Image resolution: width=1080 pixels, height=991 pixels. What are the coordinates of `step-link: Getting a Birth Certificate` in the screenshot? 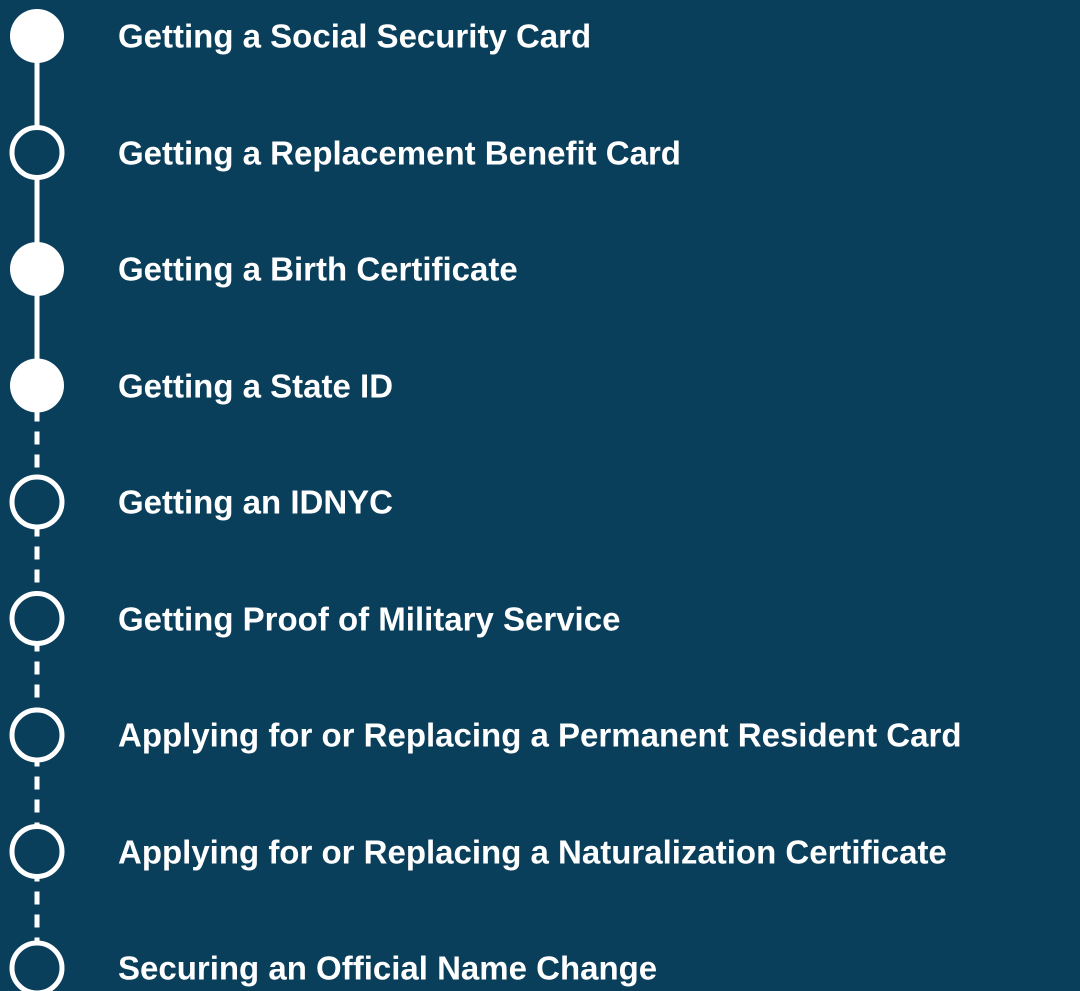 It's located at (318, 269).